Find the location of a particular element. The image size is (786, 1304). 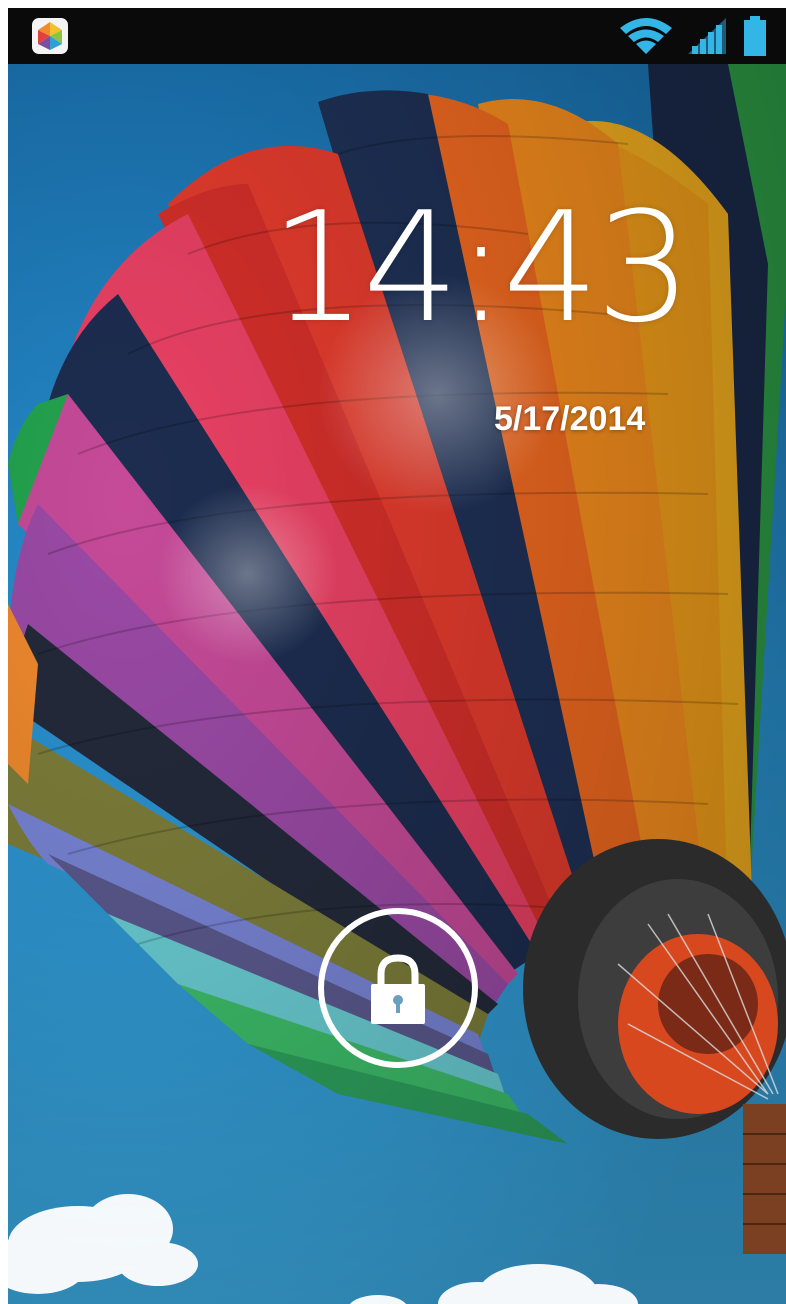

notification-app-icon is located at coordinates (50, 36).